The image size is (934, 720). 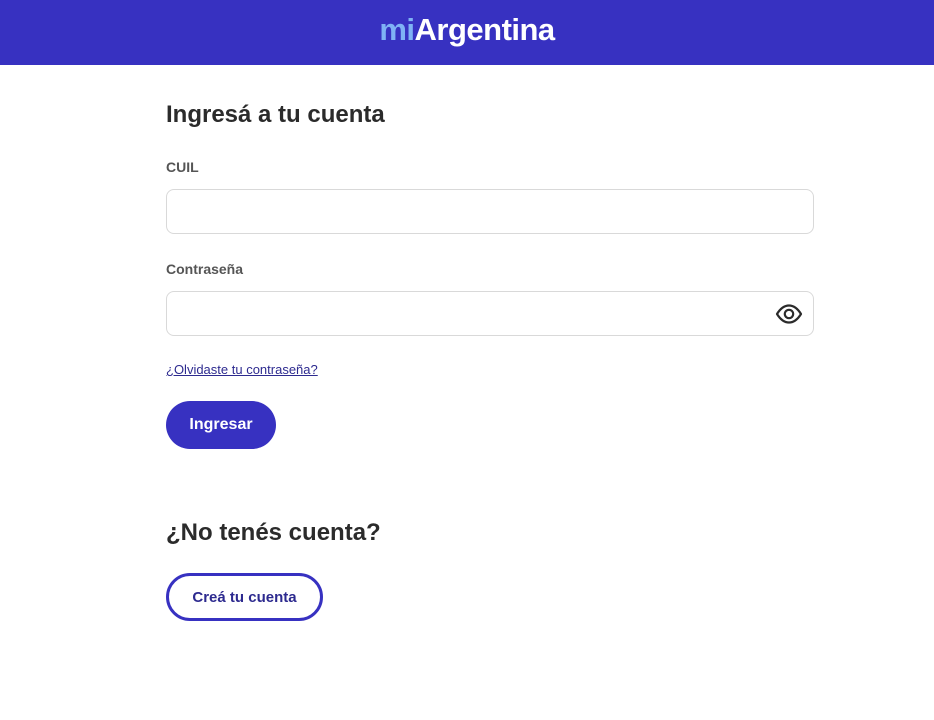 I want to click on no-account-heading: ¿No tenés cuenta?, so click(x=273, y=532).